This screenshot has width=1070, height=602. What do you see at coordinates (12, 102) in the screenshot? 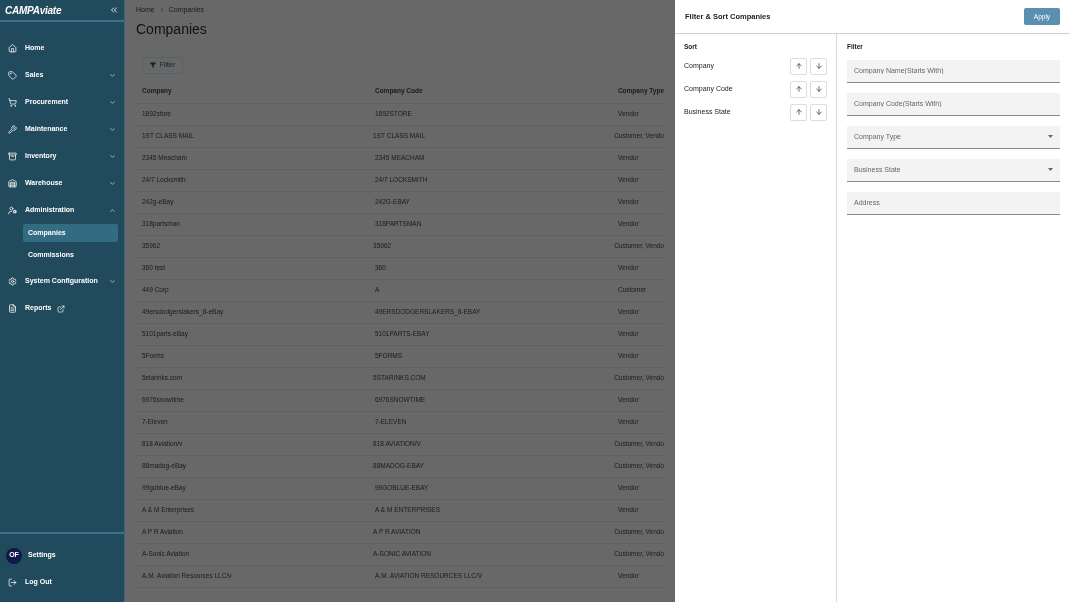
I see `cart-icon` at bounding box center [12, 102].